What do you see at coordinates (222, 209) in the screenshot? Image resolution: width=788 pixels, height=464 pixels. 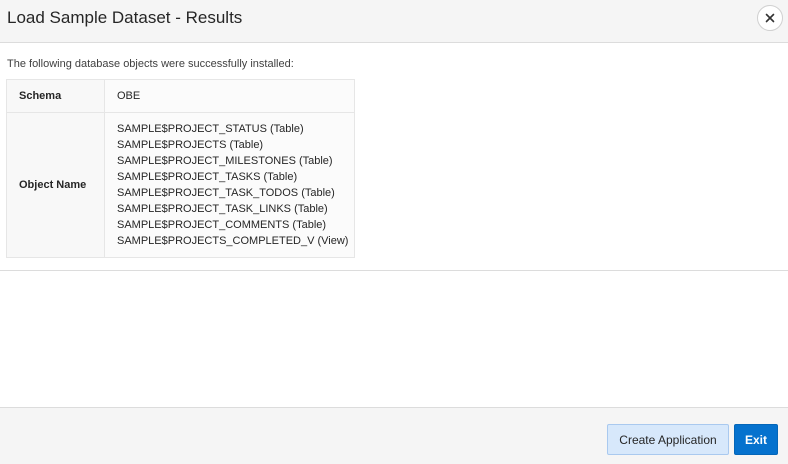 I see `list-item: SAMPLE$PROJECT_TASK_LINKS (Table)` at bounding box center [222, 209].